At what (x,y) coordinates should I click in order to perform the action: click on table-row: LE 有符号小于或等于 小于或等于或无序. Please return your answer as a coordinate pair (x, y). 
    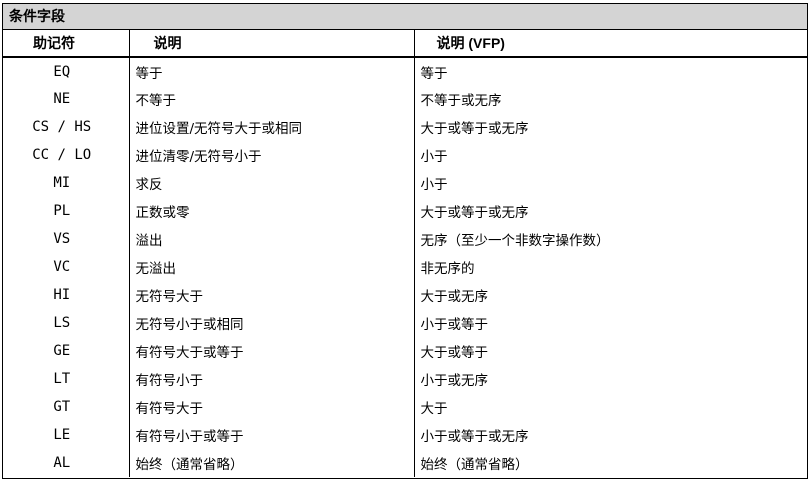
    Looking at the image, I should click on (405, 435).